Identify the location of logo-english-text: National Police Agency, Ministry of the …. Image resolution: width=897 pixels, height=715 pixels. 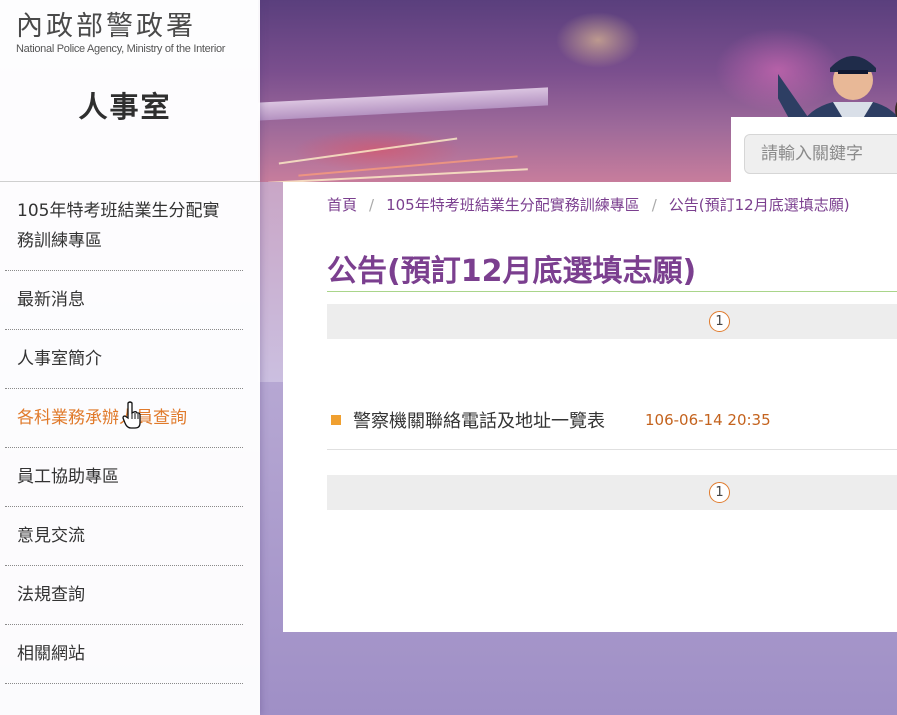
(121, 49).